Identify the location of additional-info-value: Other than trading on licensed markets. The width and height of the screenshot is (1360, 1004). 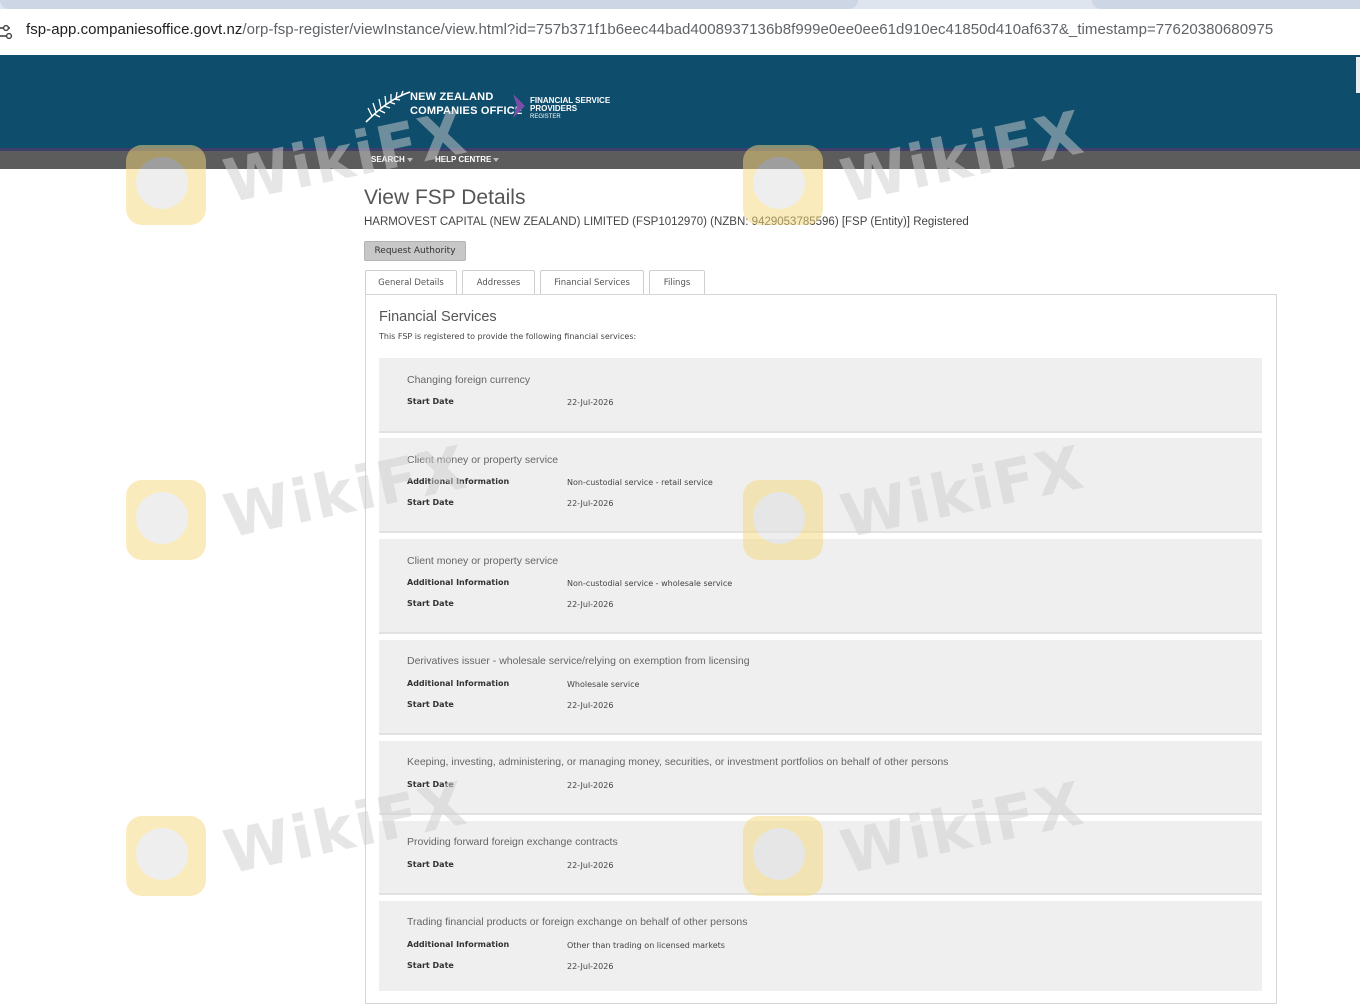
(646, 945).